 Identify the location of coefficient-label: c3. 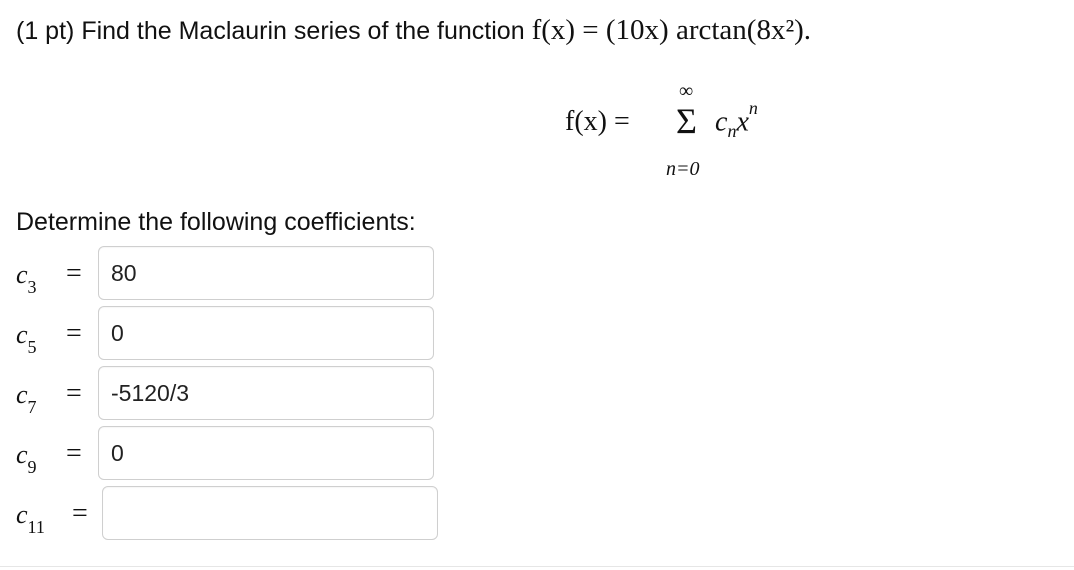
(26, 279).